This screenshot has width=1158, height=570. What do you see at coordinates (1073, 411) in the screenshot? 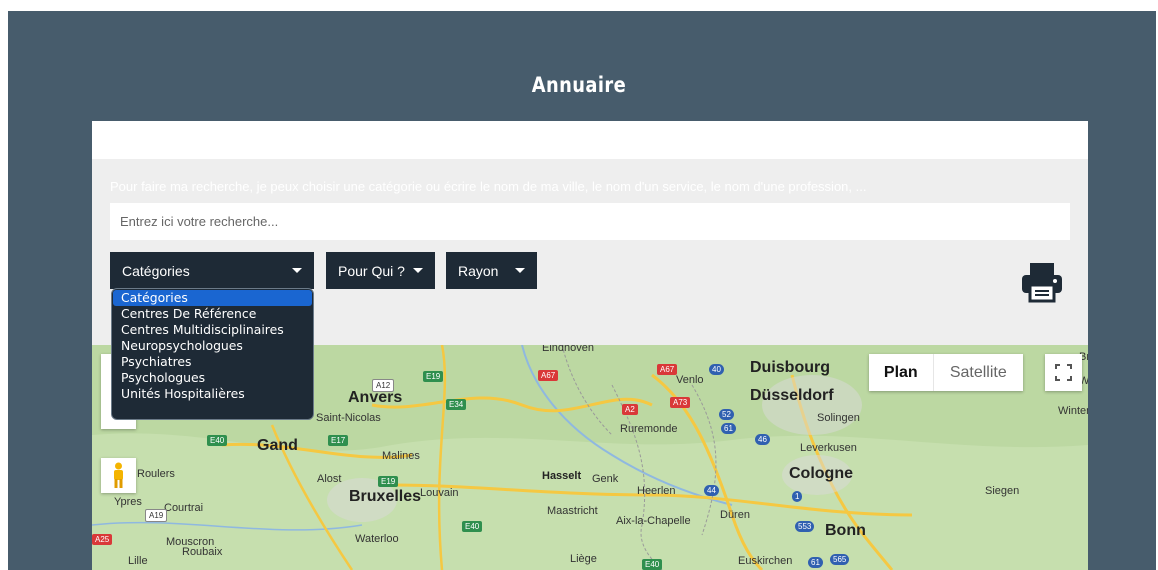
I see `map-label-winter: Winter` at bounding box center [1073, 411].